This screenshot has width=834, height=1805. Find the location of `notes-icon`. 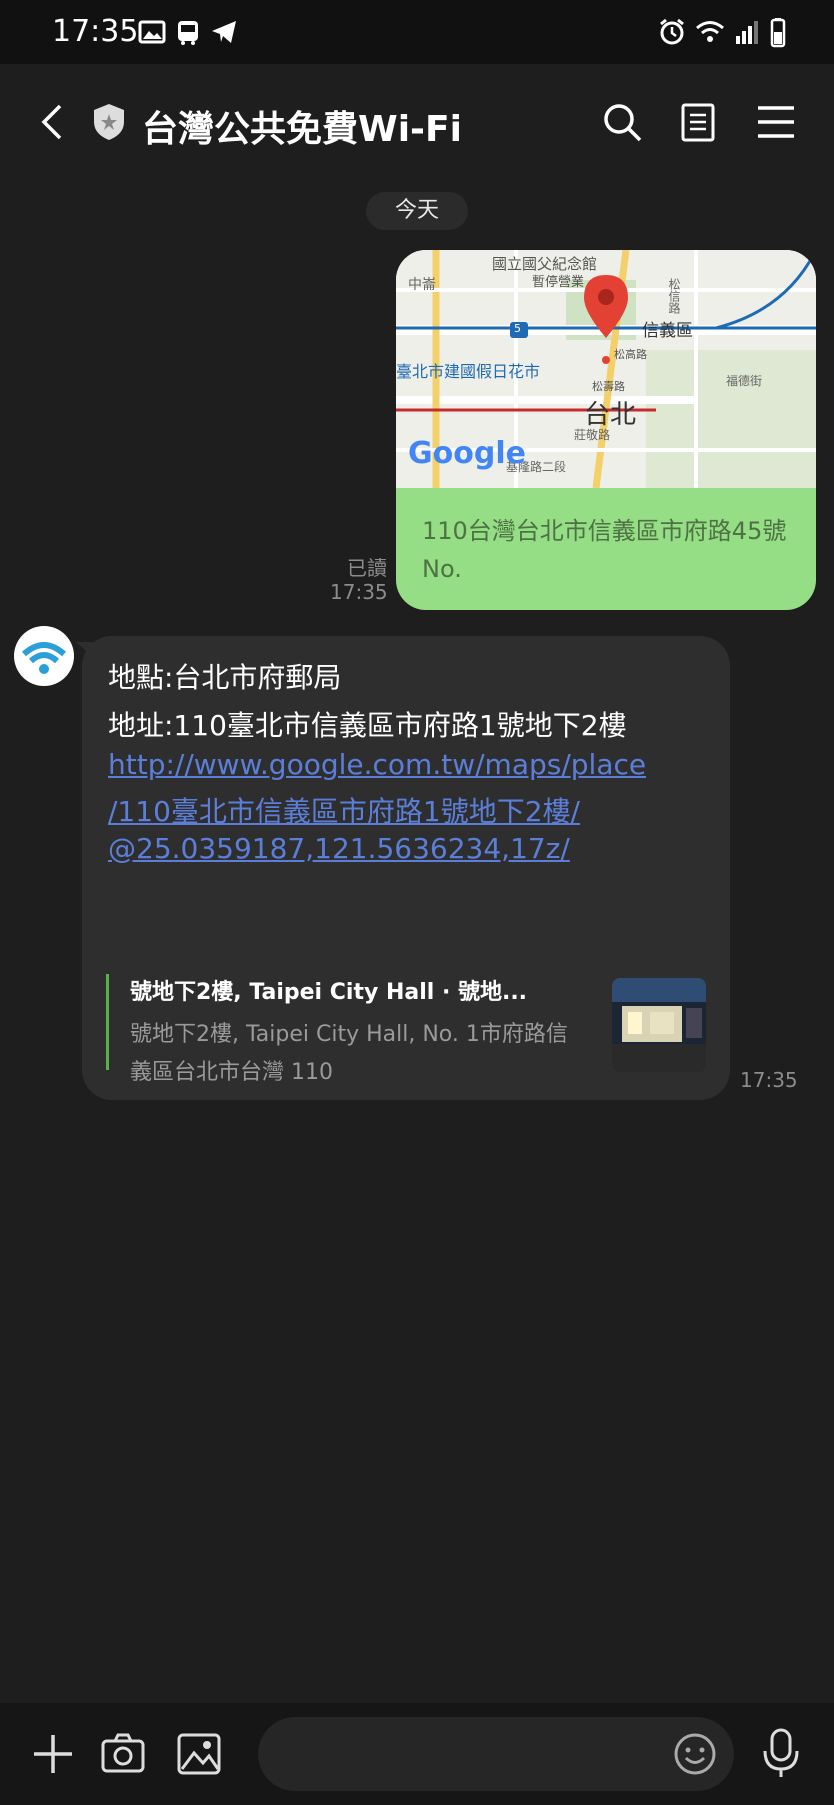

notes-icon is located at coordinates (698, 122).